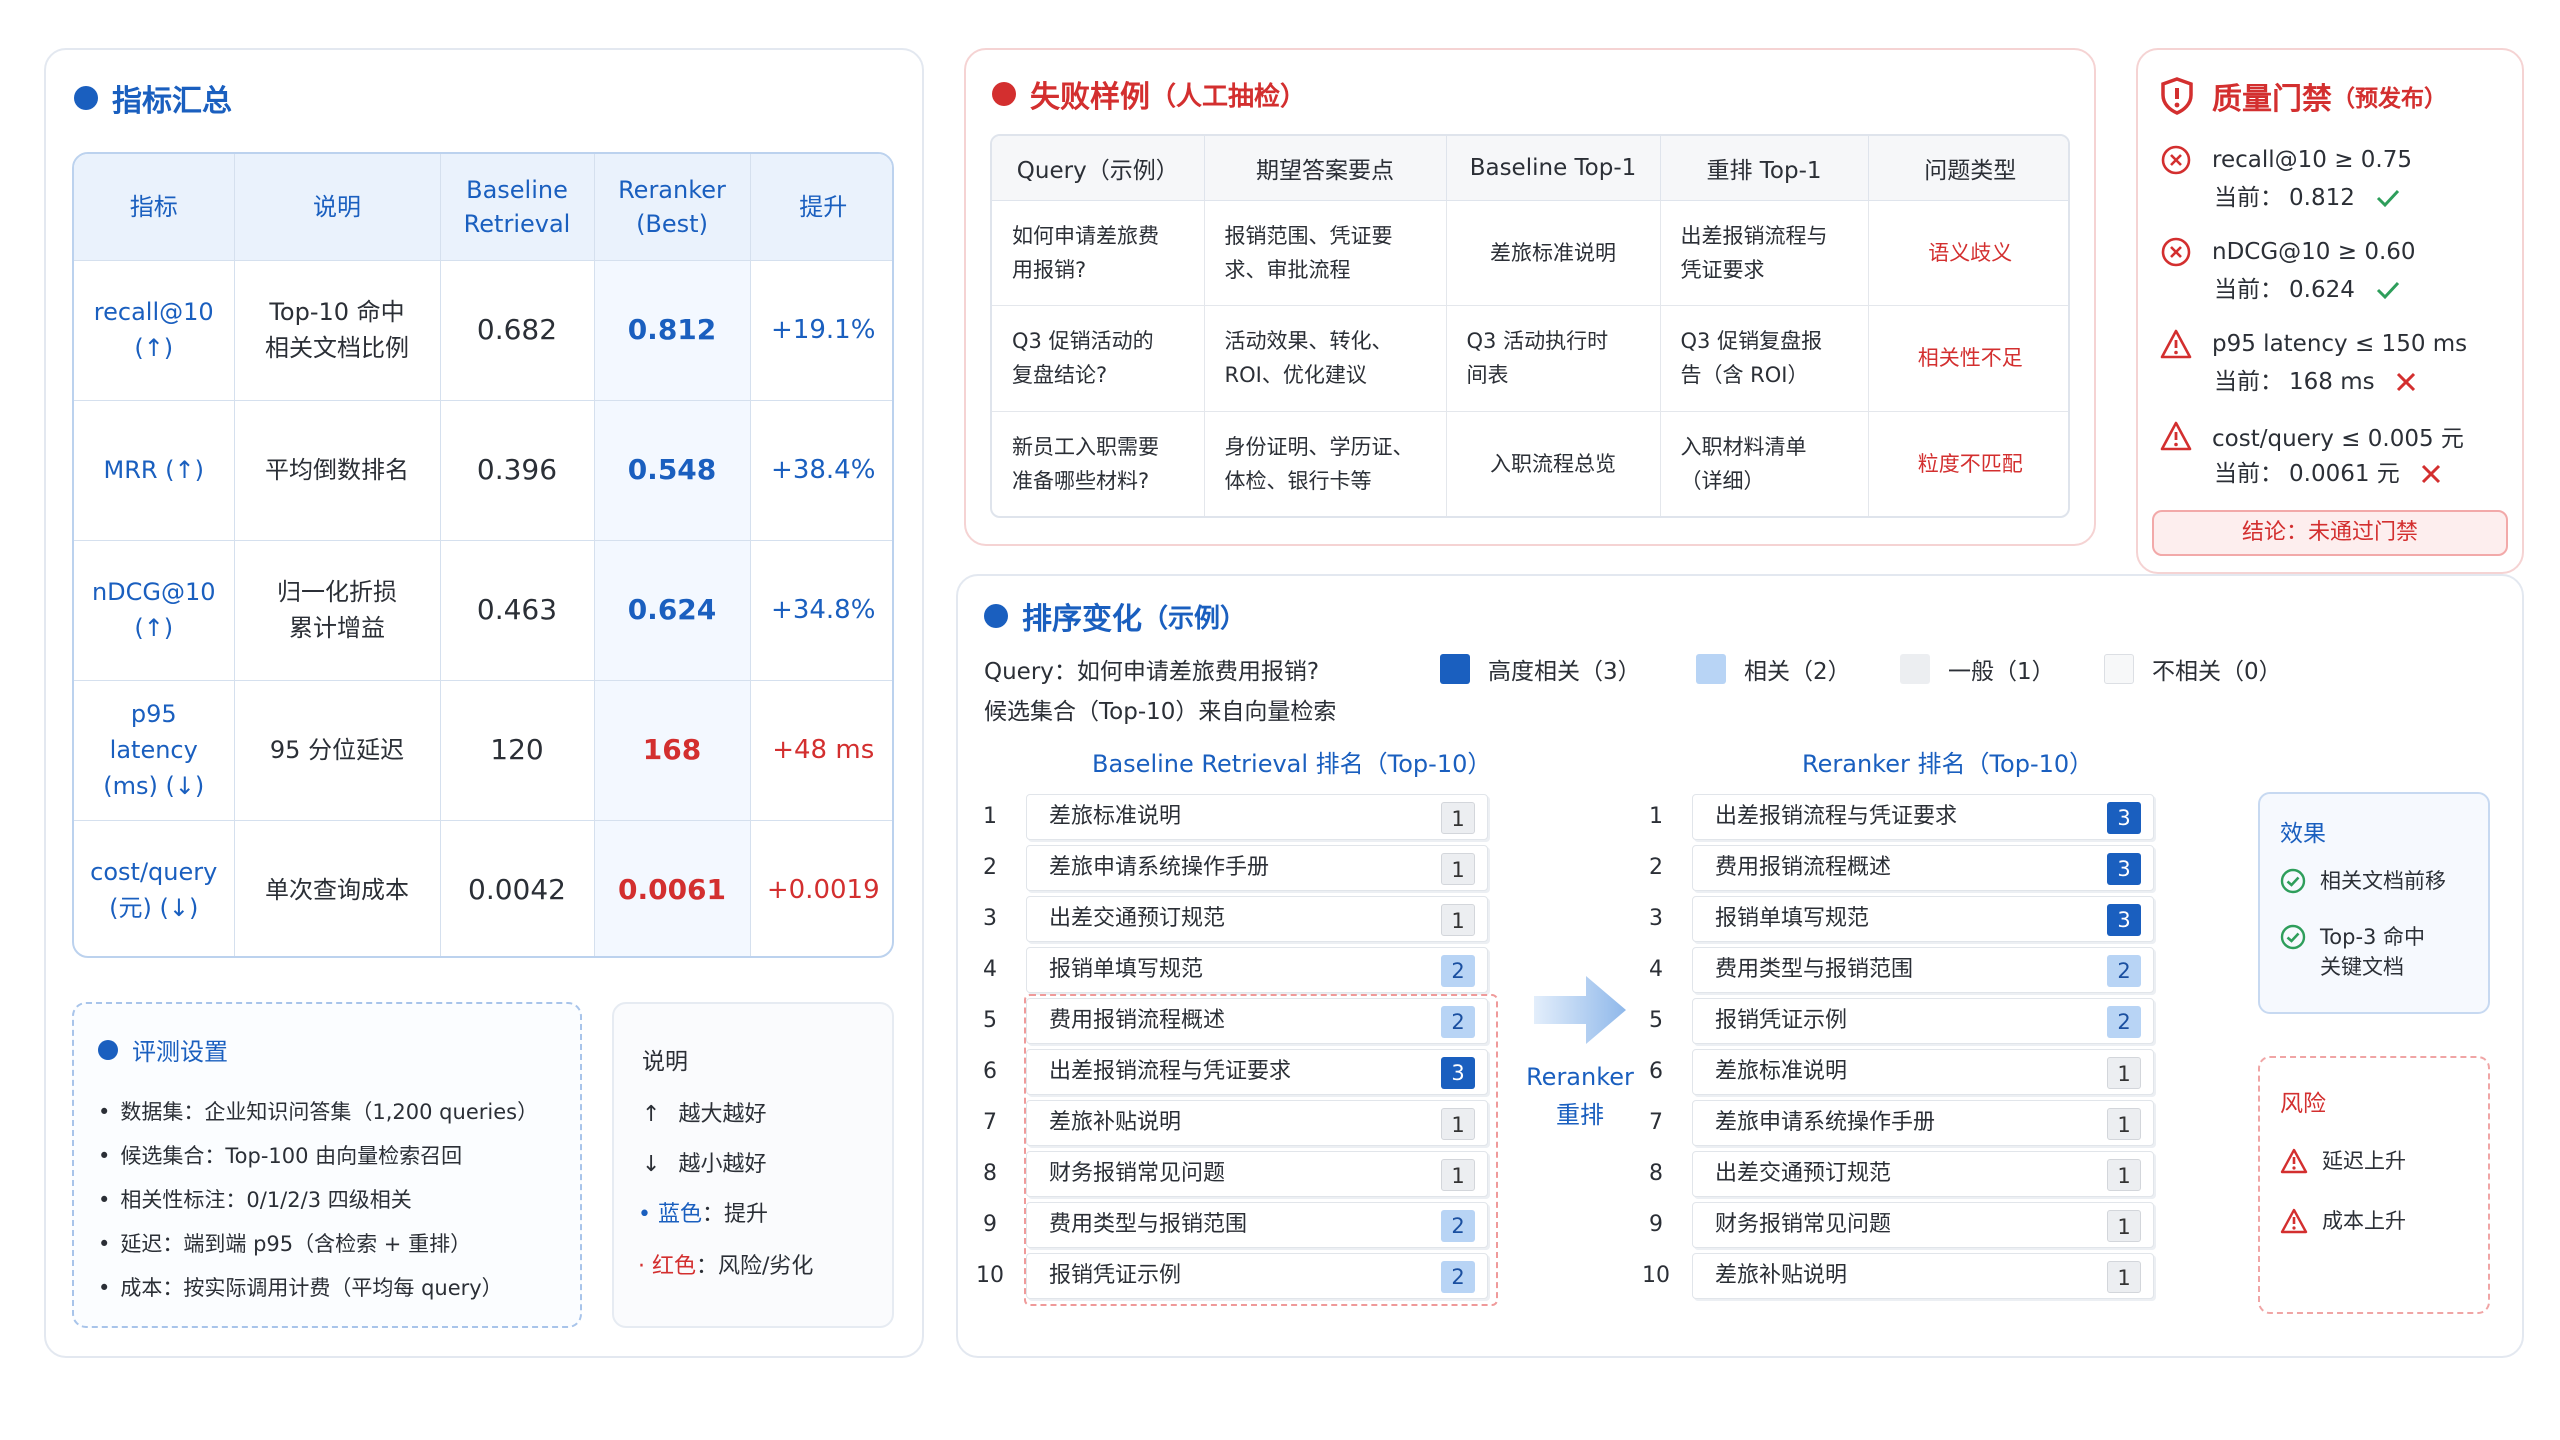 The width and height of the screenshot is (2560, 1440). Describe the element at coordinates (2288, 290) in the screenshot. I see `gate-current: 当前： 0.624` at that location.